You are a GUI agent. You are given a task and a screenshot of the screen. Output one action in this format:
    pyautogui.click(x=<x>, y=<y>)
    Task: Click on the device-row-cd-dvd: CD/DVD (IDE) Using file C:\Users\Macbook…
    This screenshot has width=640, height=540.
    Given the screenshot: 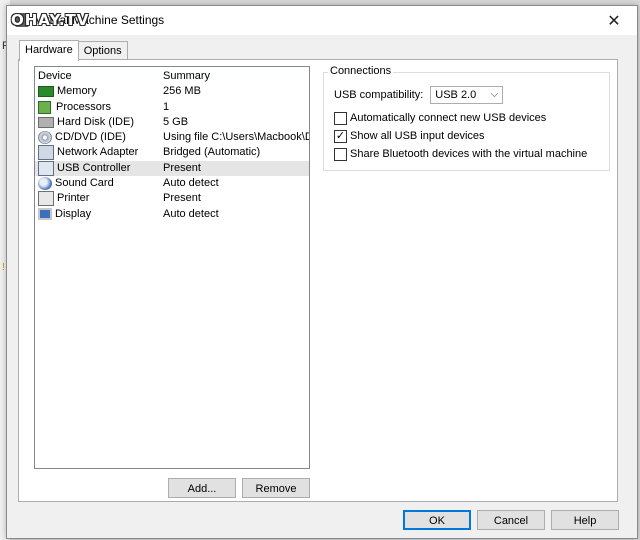 What is the action you would take?
    pyautogui.click(x=172, y=137)
    